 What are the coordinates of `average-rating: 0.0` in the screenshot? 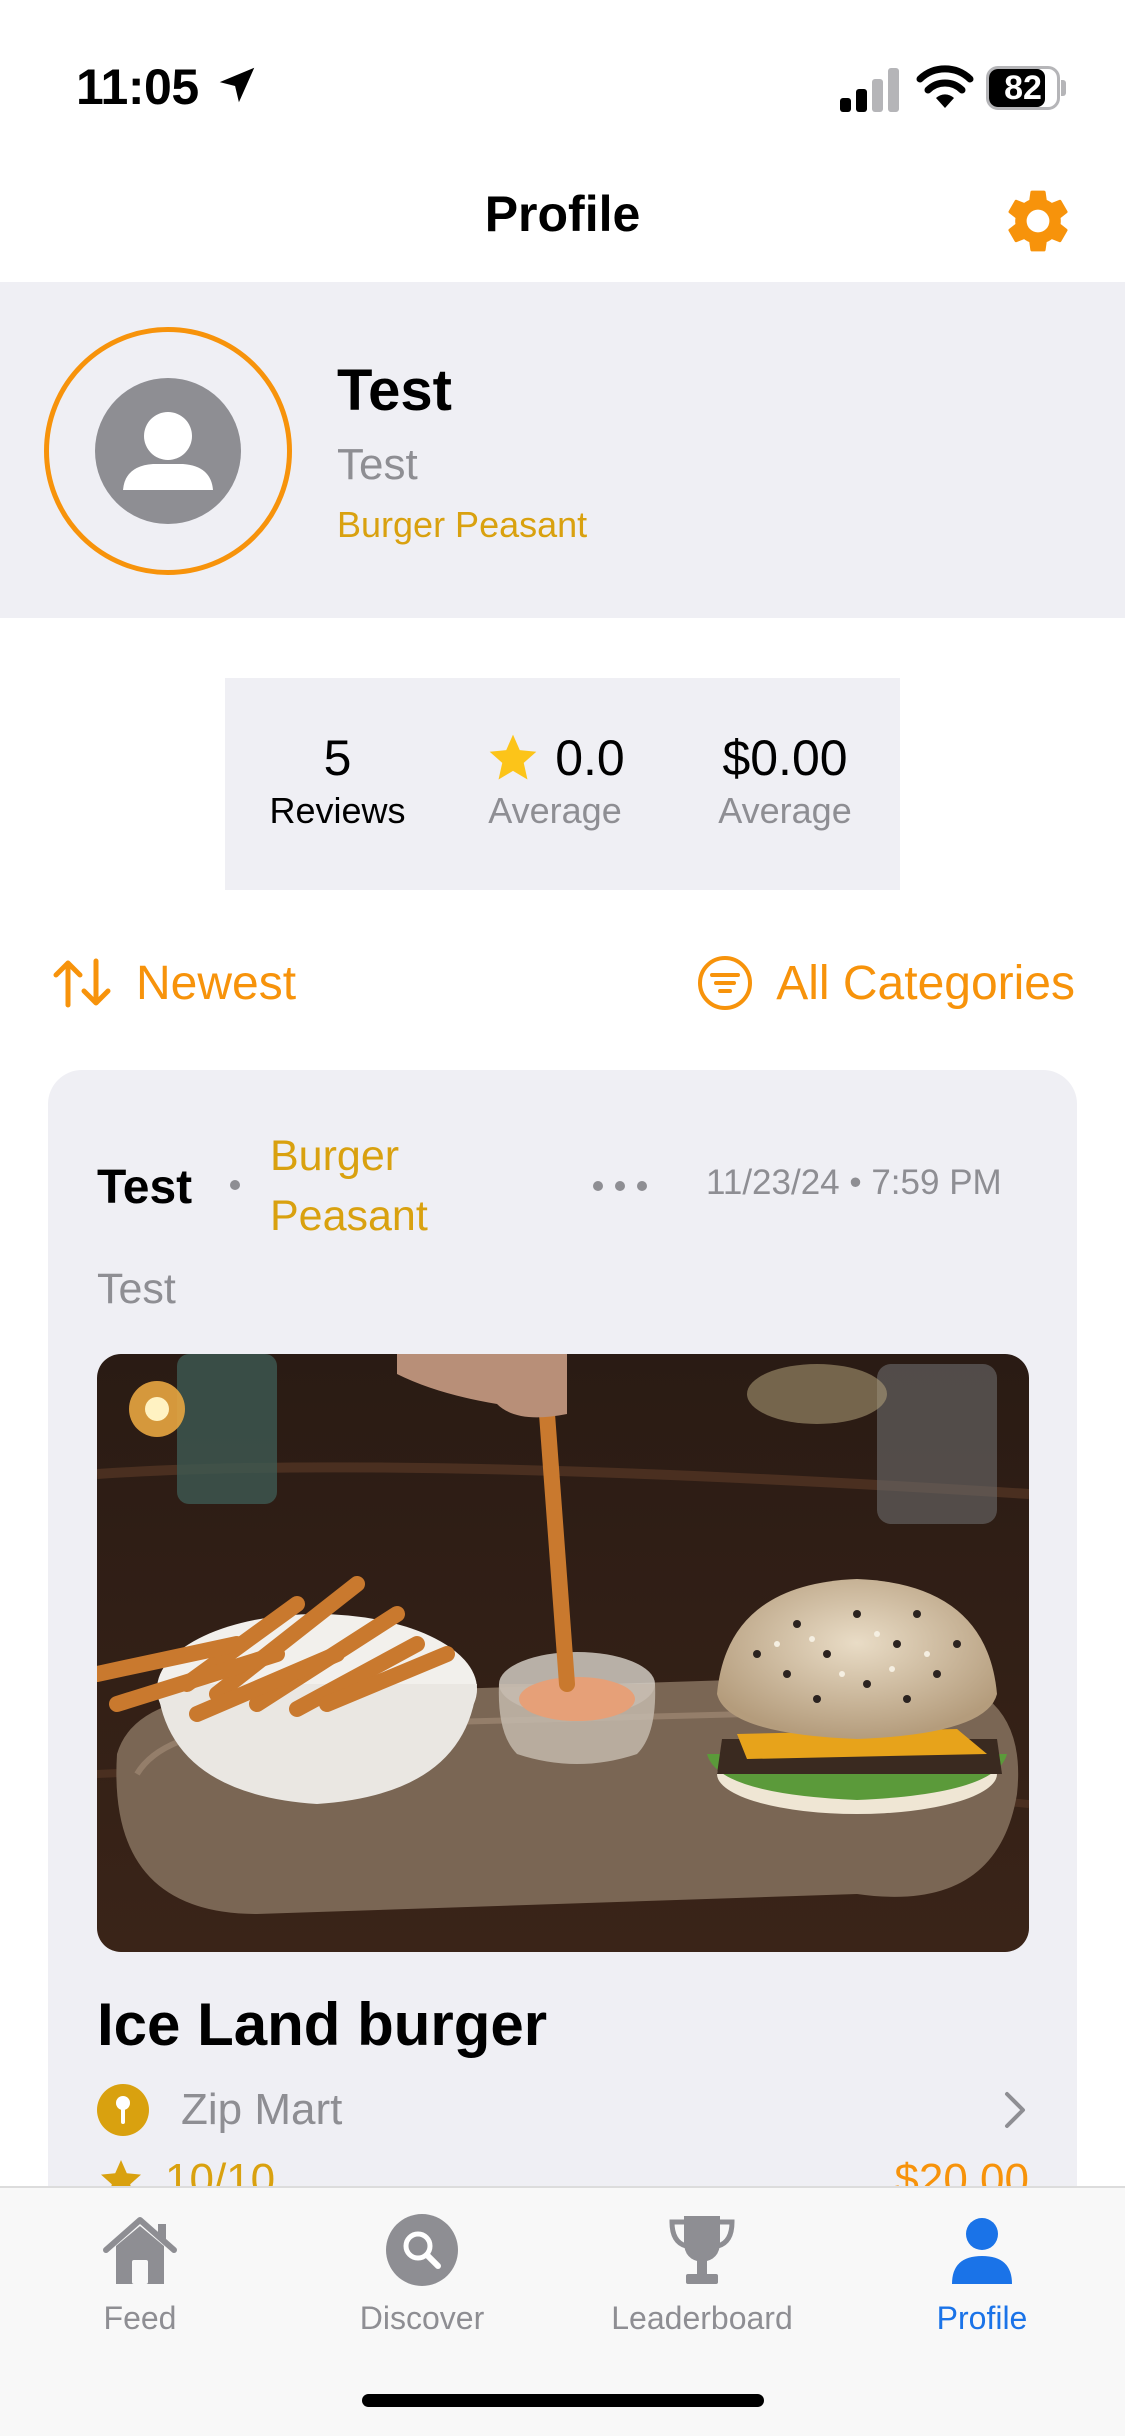 It's located at (590, 758).